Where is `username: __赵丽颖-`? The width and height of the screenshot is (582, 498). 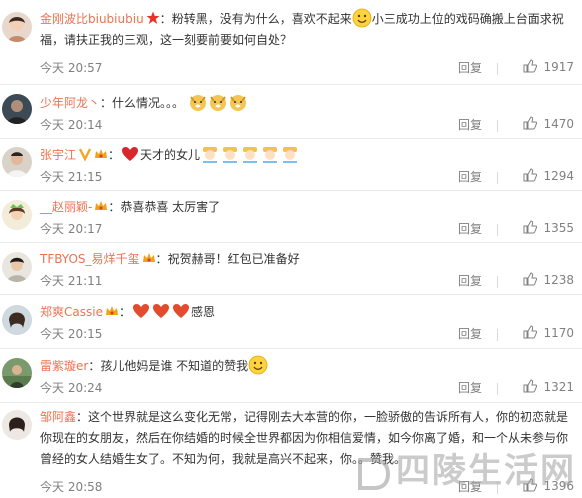 username: __赵丽颖- is located at coordinates (66, 207).